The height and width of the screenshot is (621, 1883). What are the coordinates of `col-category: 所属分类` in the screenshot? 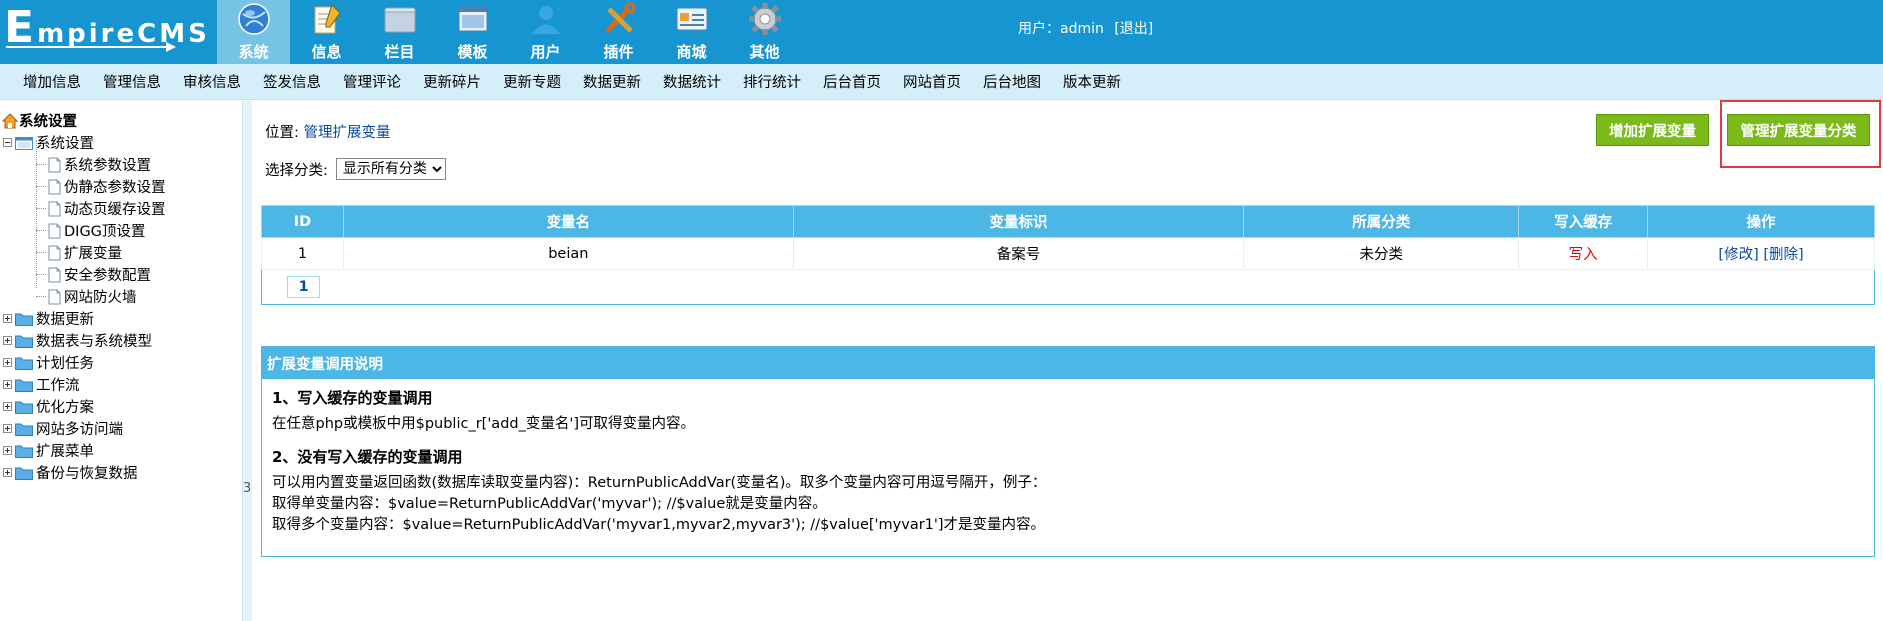 It's located at (1381, 221).